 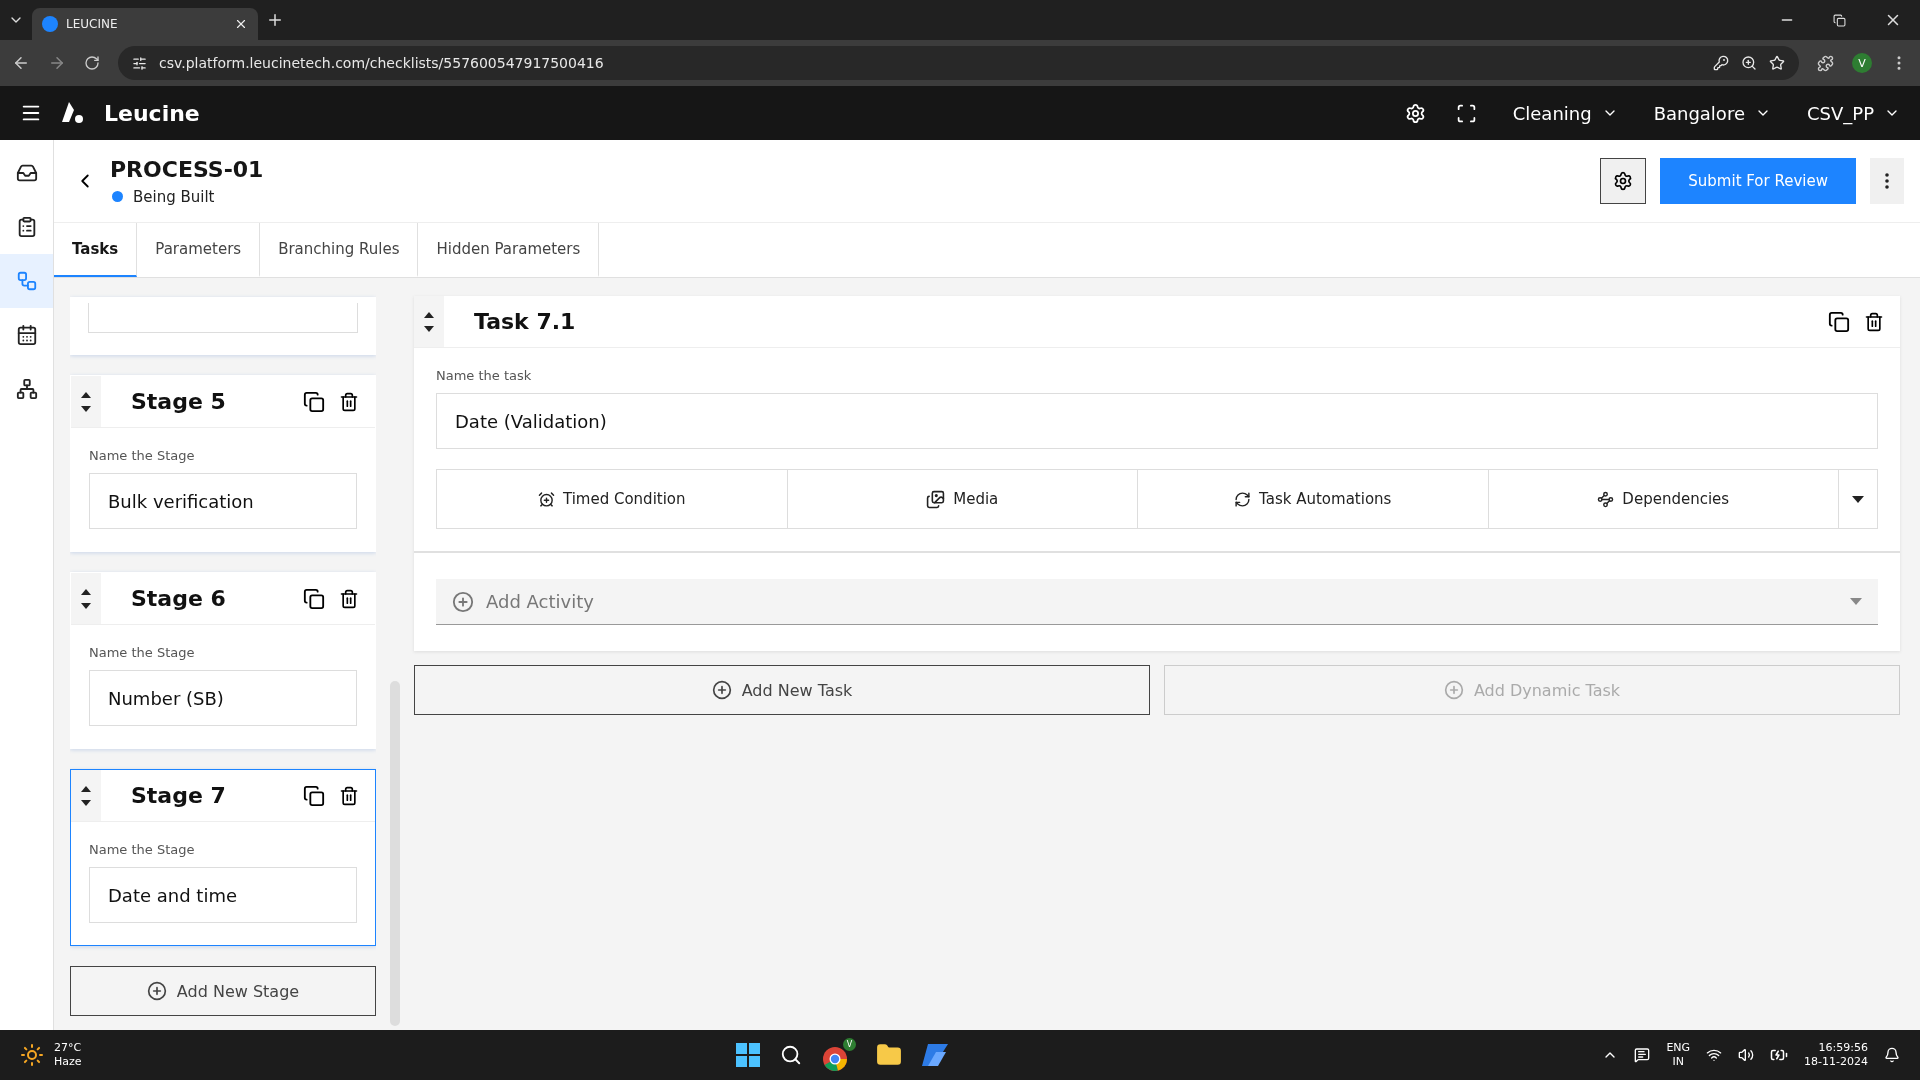 What do you see at coordinates (888, 1055) in the screenshot?
I see `folder-icon` at bounding box center [888, 1055].